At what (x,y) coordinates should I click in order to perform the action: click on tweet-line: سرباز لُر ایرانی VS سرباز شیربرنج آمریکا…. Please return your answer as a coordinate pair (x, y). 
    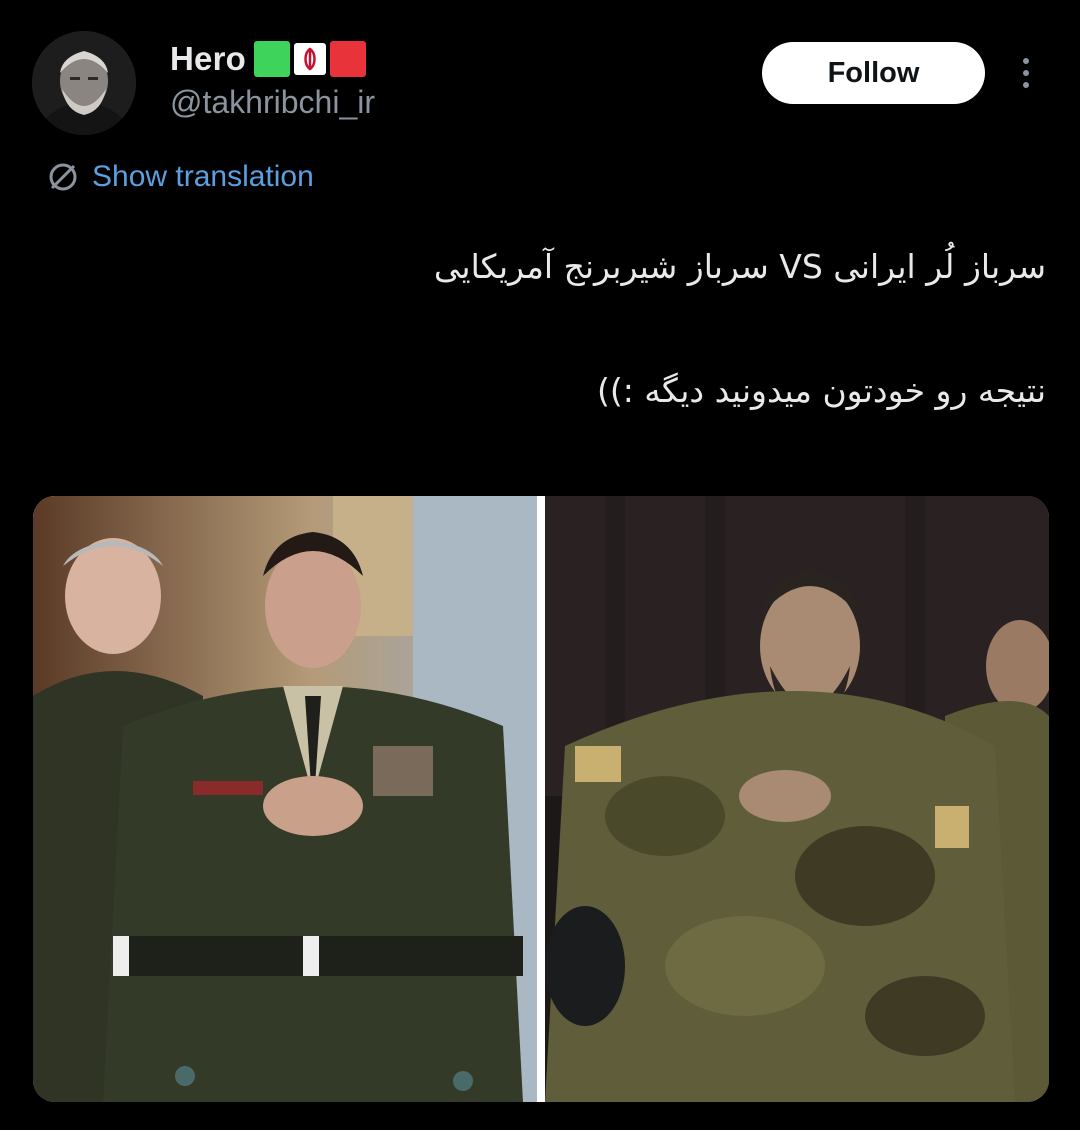
    Looking at the image, I should click on (739, 266).